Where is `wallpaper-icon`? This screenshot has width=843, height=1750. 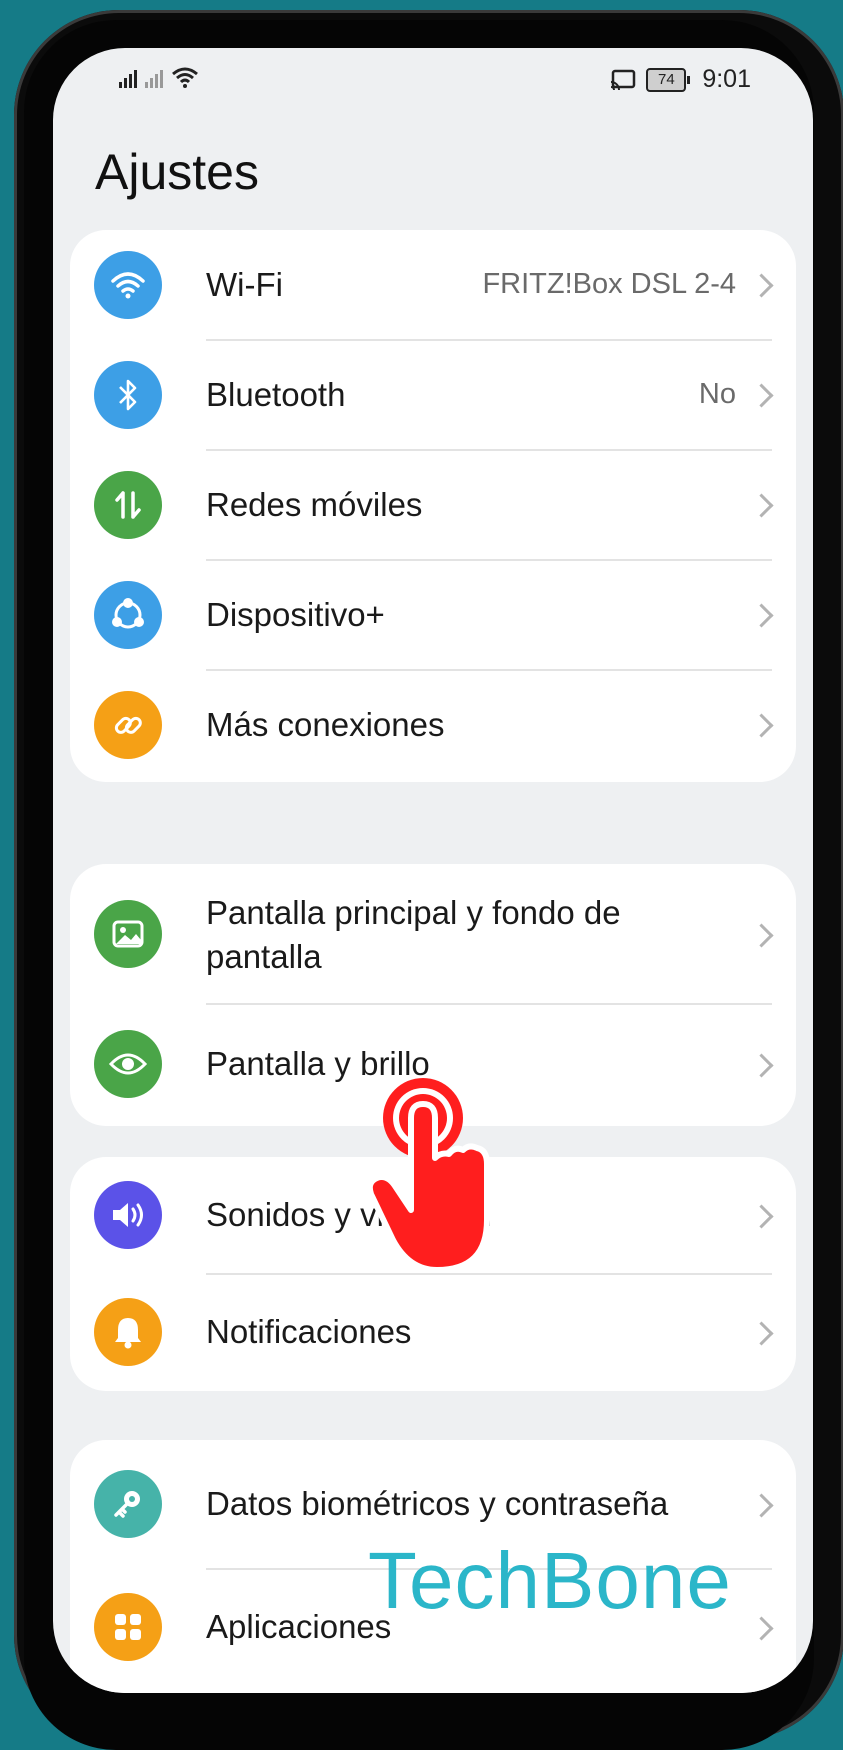
wallpaper-icon is located at coordinates (128, 934).